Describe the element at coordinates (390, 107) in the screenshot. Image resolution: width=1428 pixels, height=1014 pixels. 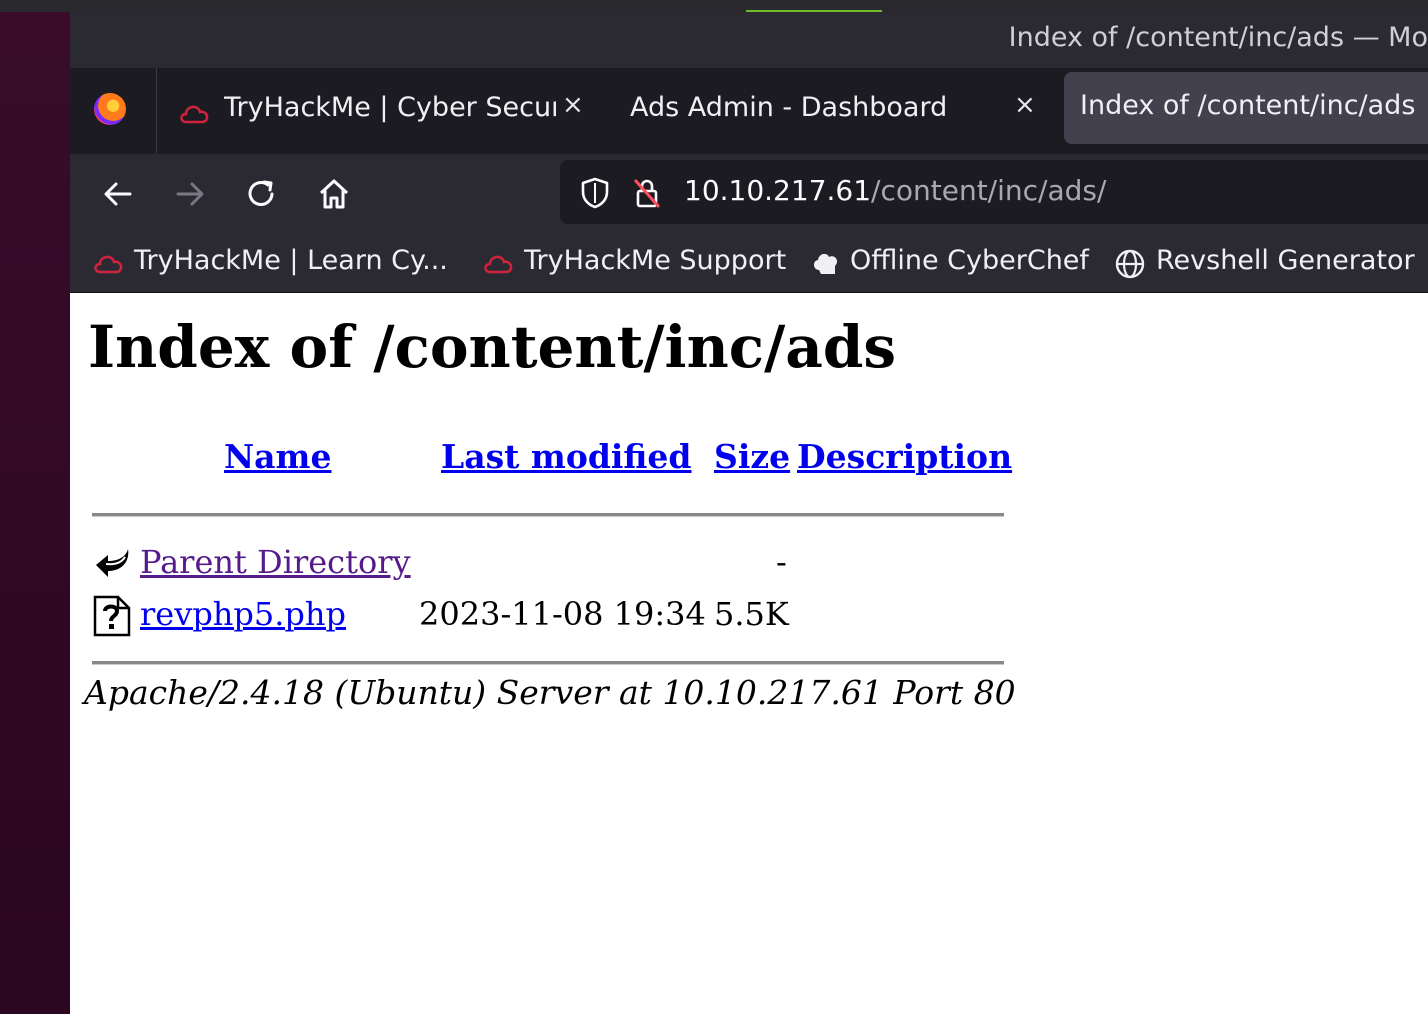
I see `tab-label: TryHackMe | Cyber Securi` at that location.